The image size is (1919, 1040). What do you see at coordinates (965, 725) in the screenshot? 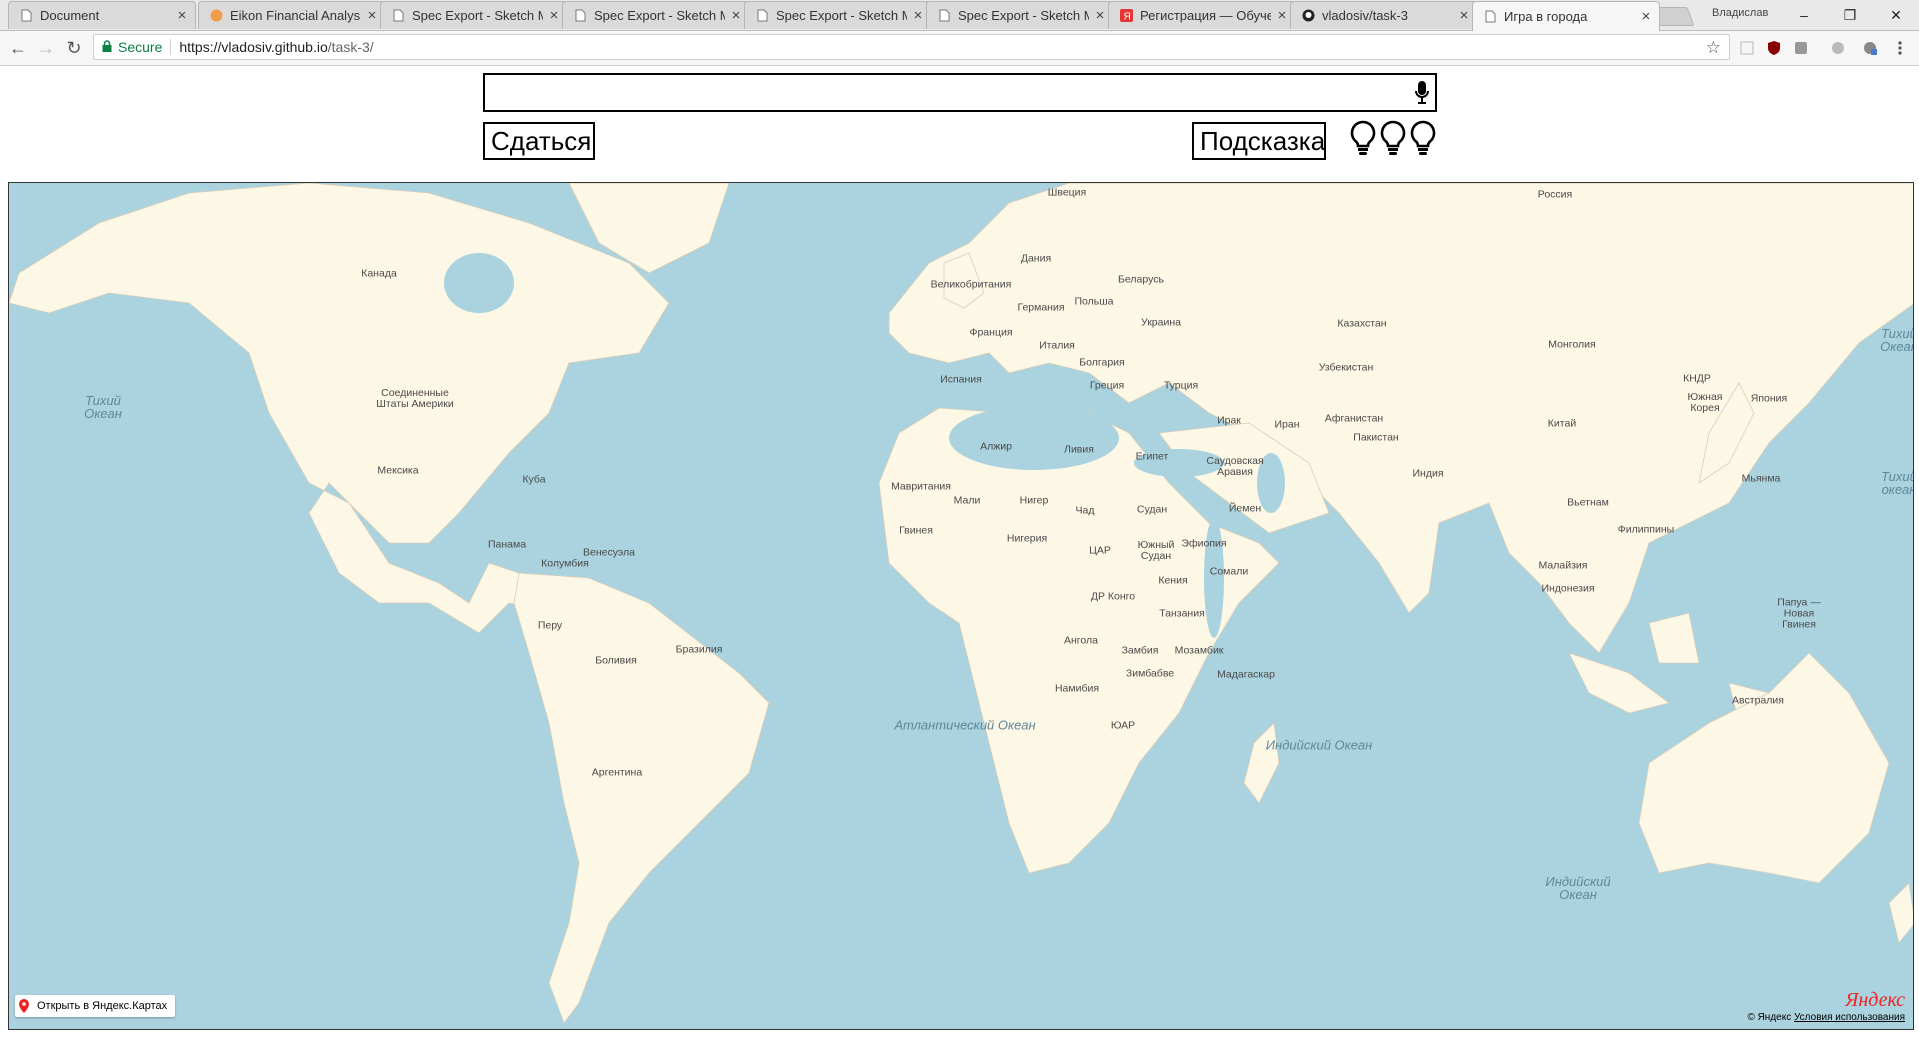
I see `ocean-label: Атлантический Океан` at bounding box center [965, 725].